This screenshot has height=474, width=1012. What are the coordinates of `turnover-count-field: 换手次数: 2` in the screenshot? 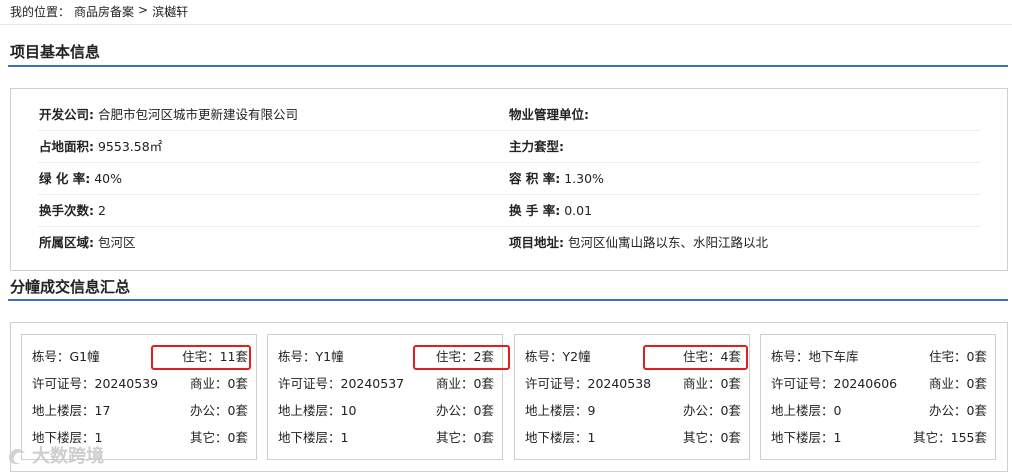 It's located at (72, 210).